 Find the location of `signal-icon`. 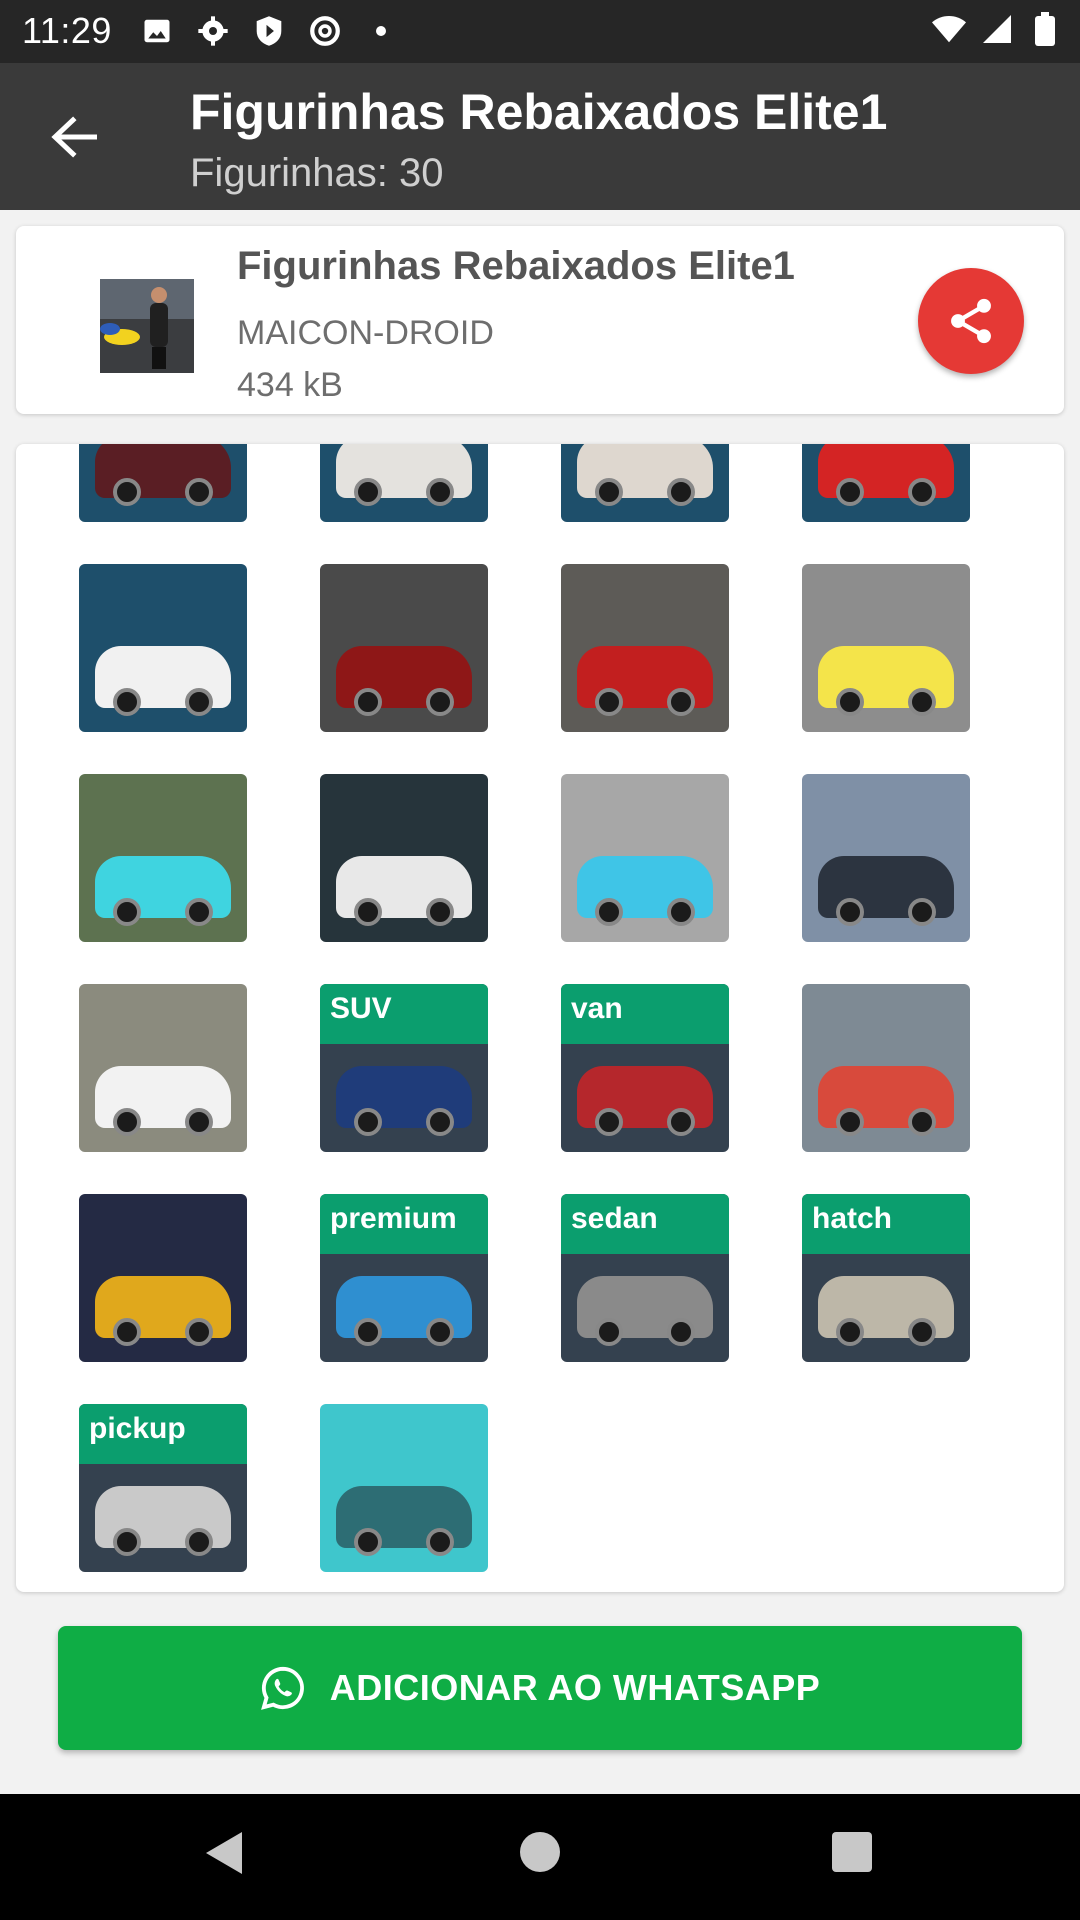

signal-icon is located at coordinates (997, 29).